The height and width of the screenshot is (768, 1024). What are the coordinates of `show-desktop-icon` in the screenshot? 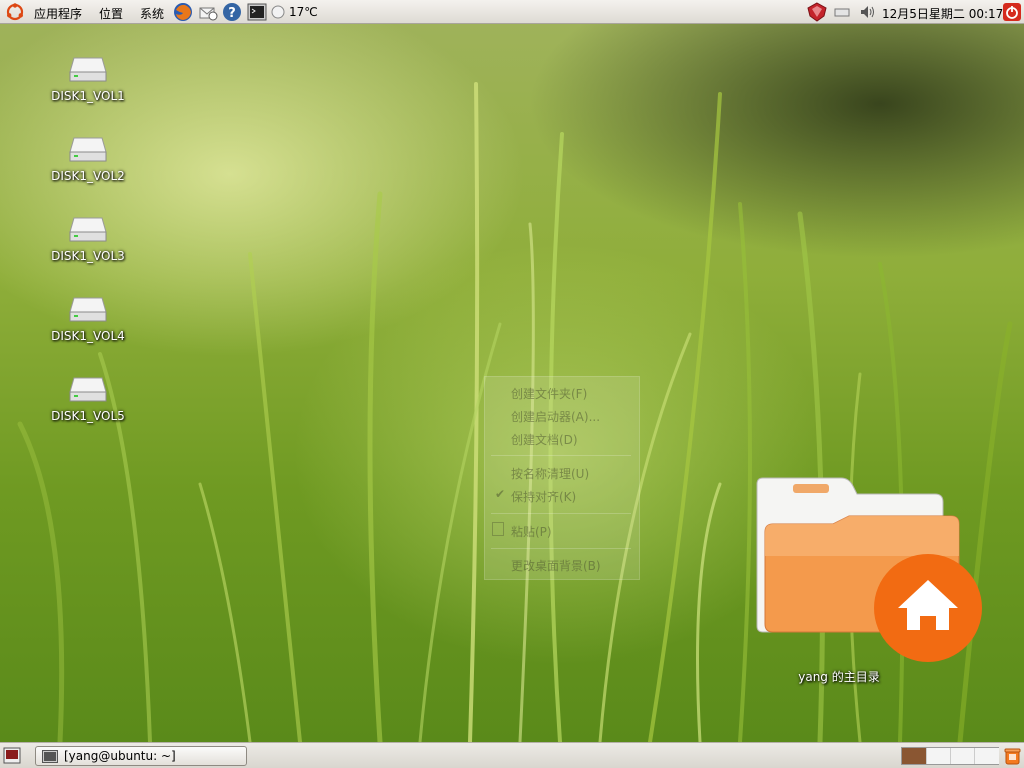 It's located at (12, 755).